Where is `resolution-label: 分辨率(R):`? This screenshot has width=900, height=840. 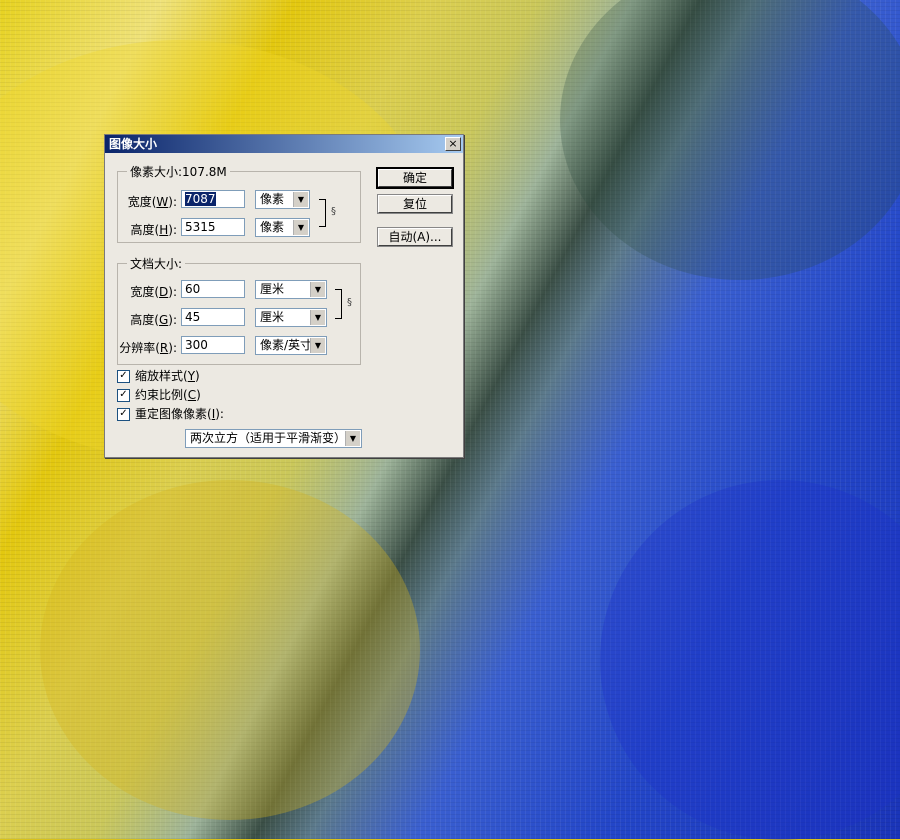
resolution-label: 分辨率(R): is located at coordinates (148, 348).